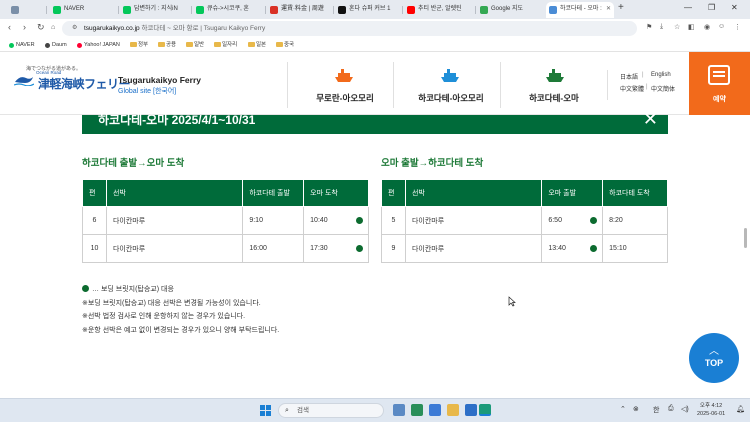  What do you see at coordinates (711, 410) in the screenshot?
I see `taskbar-clock: 오후 4:12 2025-06-01` at bounding box center [711, 410].